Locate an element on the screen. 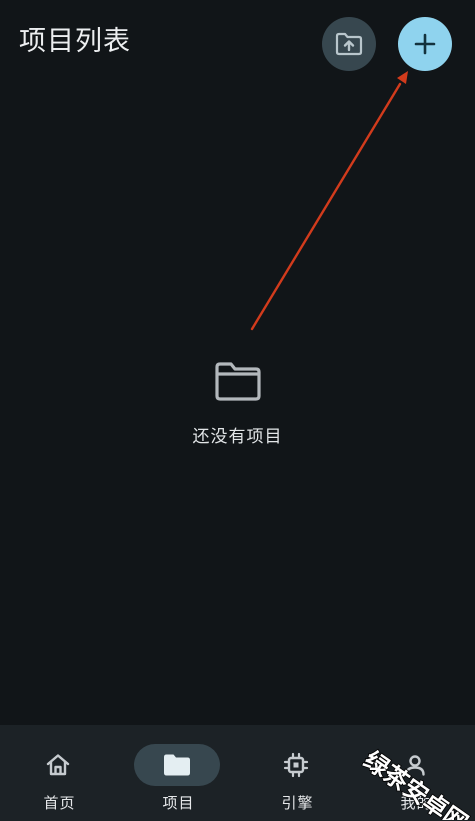 This screenshot has height=821, width=475. home-icon is located at coordinates (58, 765).